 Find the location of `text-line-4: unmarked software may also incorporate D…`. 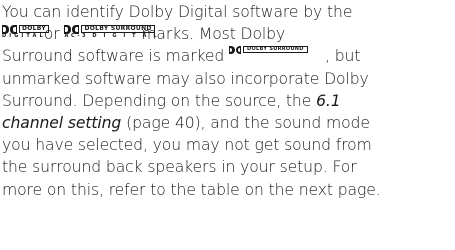

text-line-4: unmarked software may also incorporate D… is located at coordinates (185, 78).